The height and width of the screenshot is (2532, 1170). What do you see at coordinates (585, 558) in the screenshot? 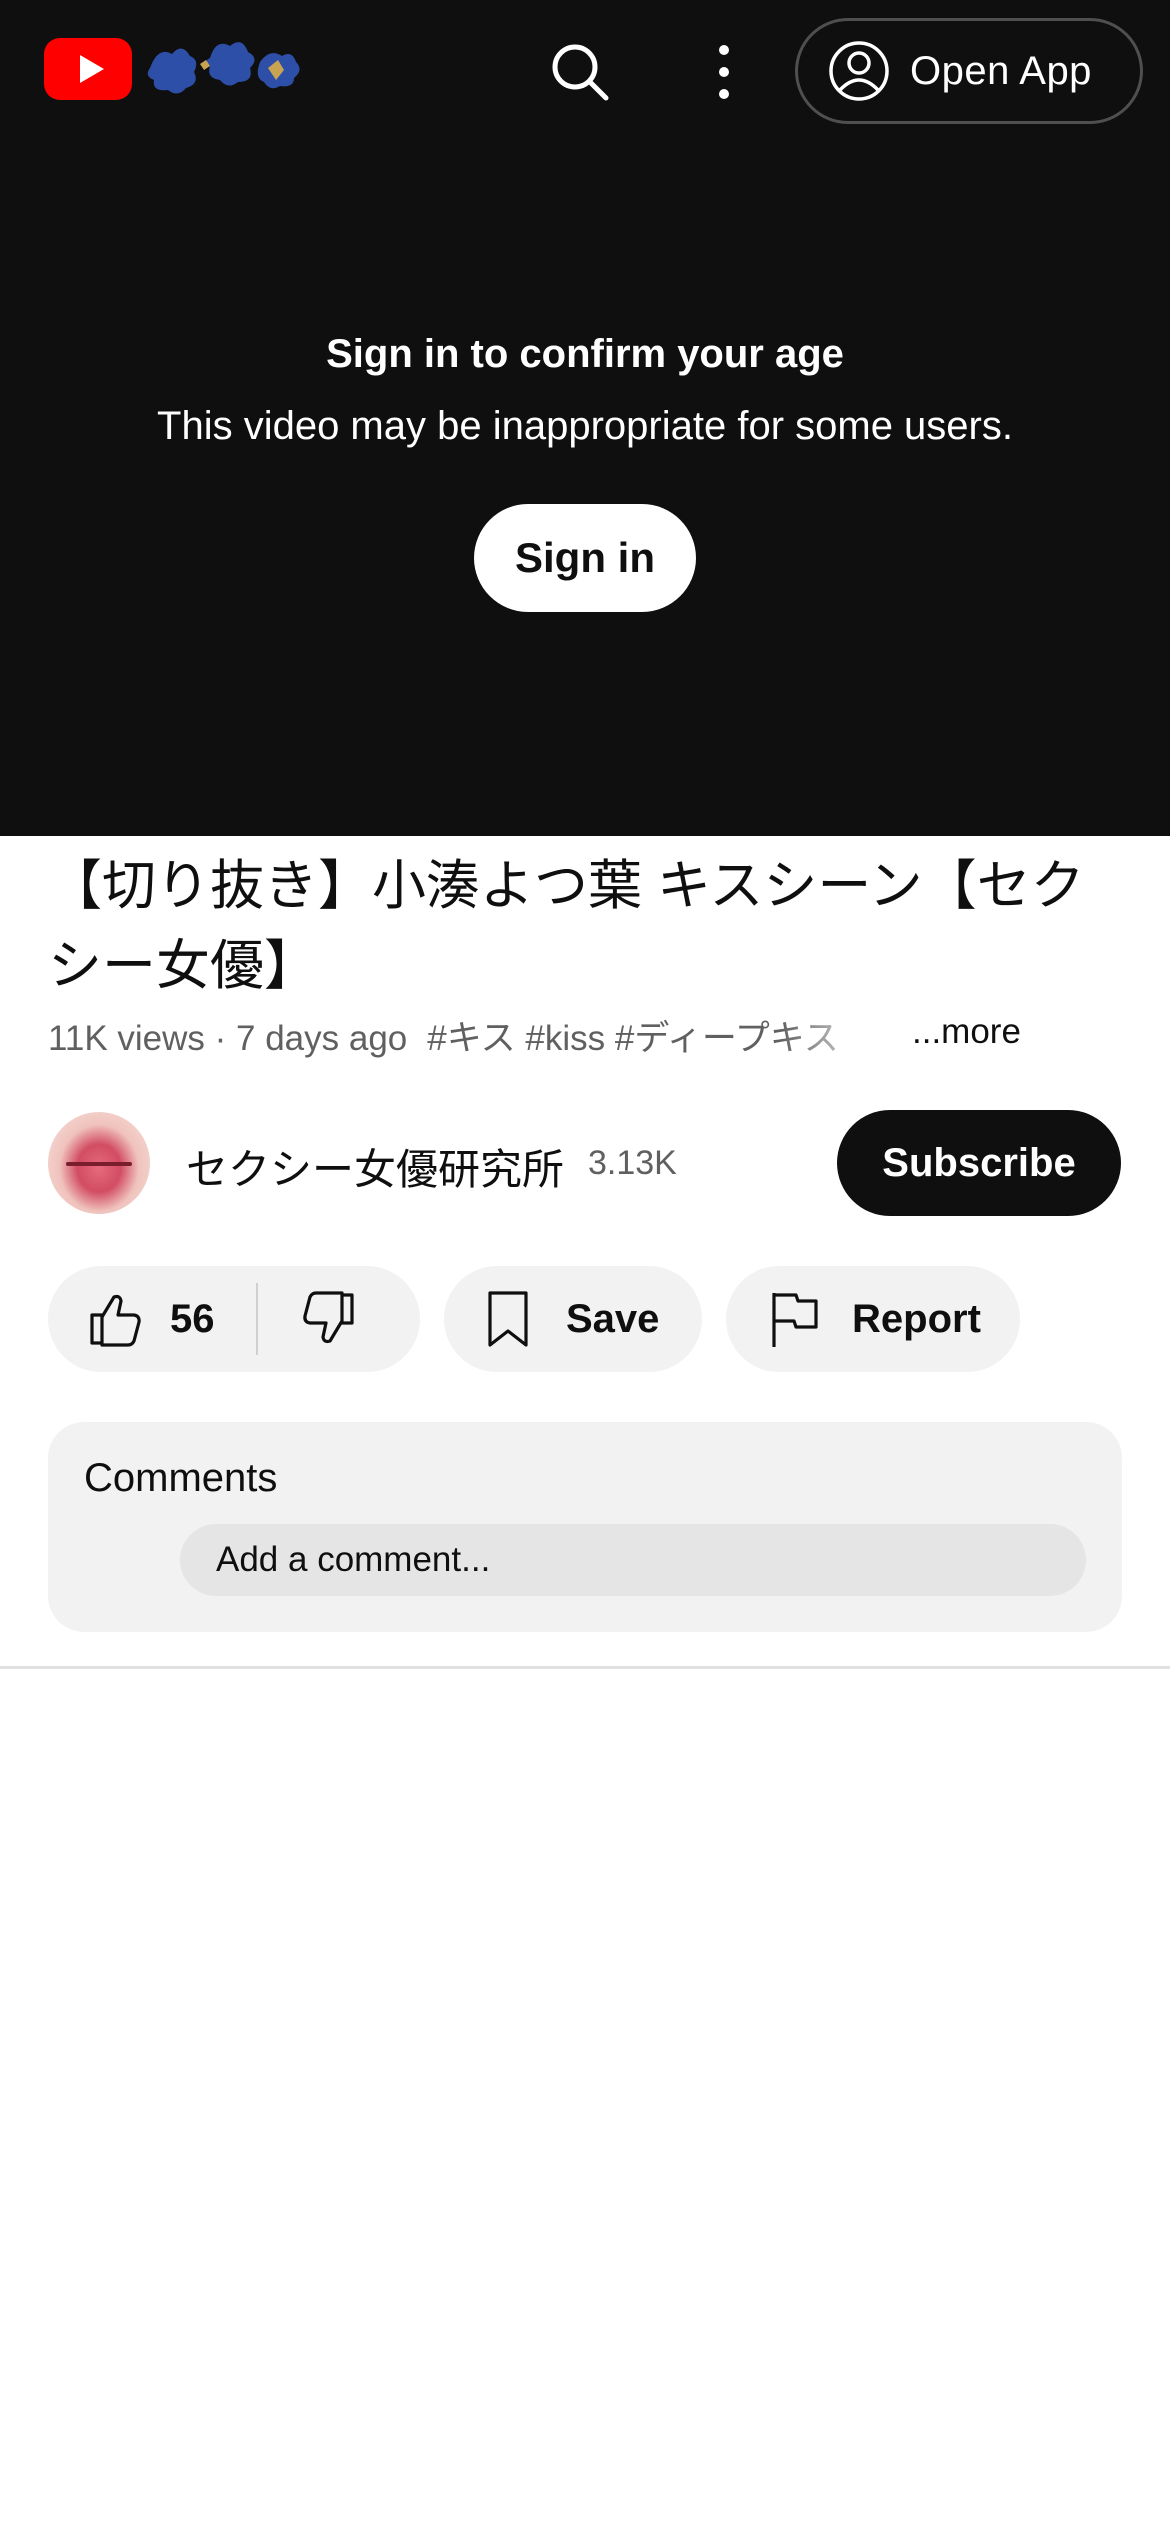
I see `sign-in-button: Sign in` at bounding box center [585, 558].